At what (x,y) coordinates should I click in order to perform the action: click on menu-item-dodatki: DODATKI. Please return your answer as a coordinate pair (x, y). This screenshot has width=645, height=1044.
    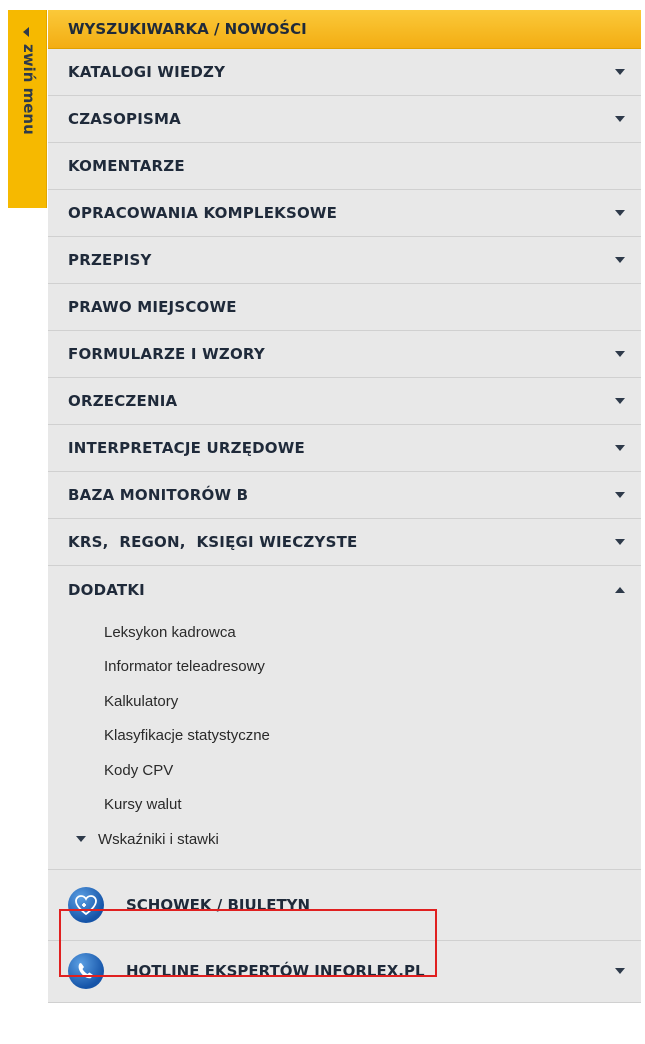
    Looking at the image, I should click on (344, 589).